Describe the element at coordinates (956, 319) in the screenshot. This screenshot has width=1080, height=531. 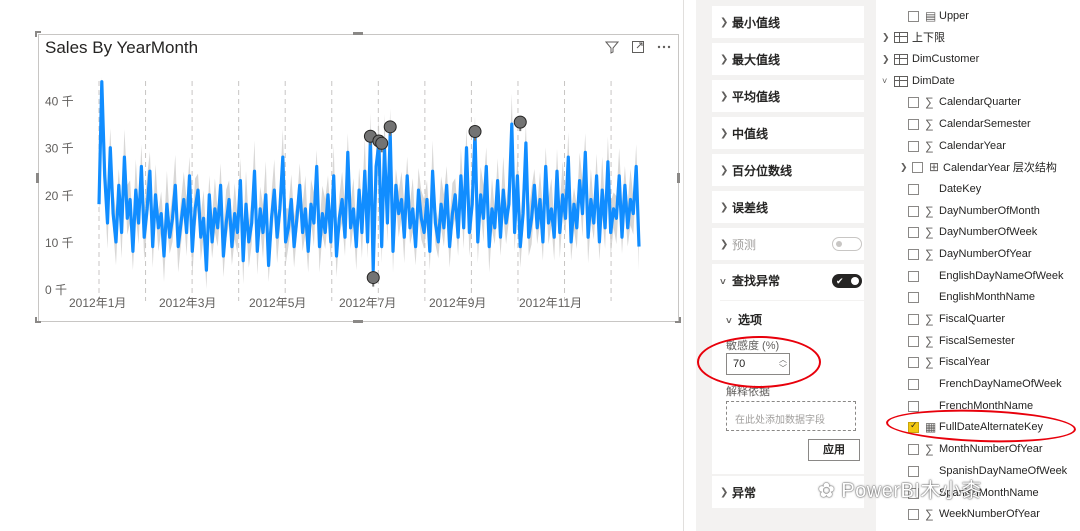
I see `field-item: ∑ FiscalQuarter` at that location.